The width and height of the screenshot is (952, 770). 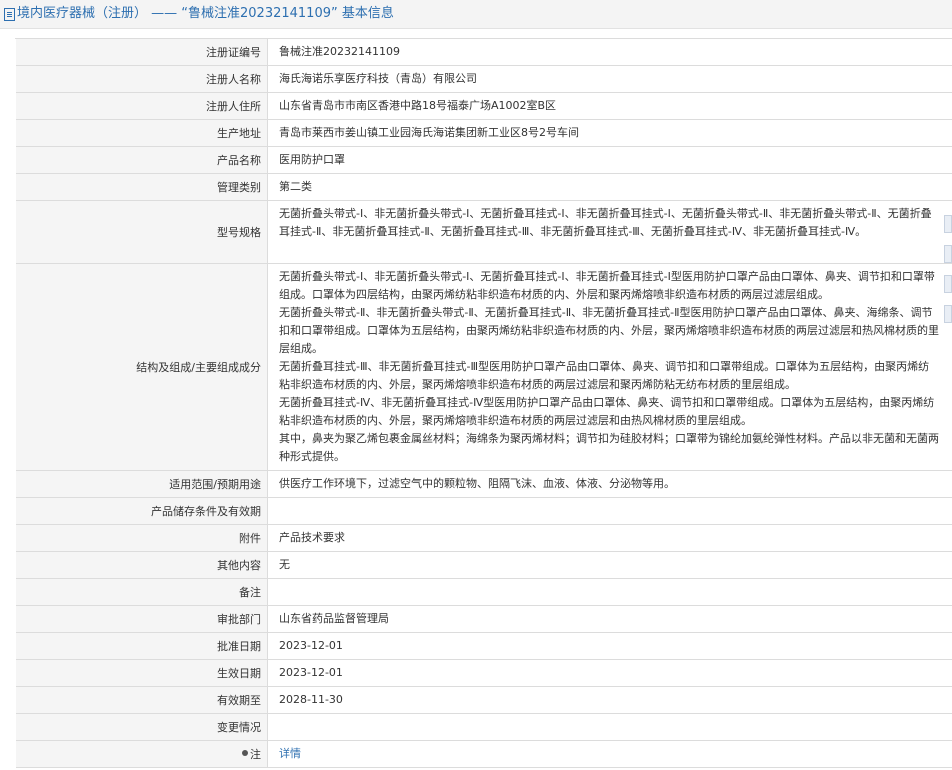 What do you see at coordinates (245, 753) in the screenshot?
I see `pin-icon` at bounding box center [245, 753].